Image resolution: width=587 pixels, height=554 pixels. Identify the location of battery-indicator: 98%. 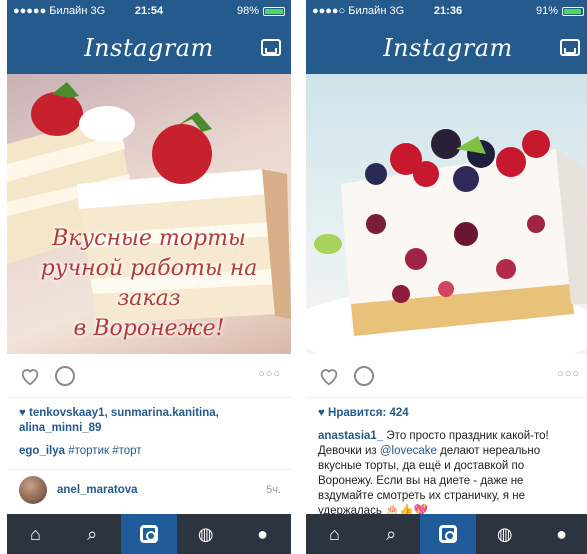
(261, 11).